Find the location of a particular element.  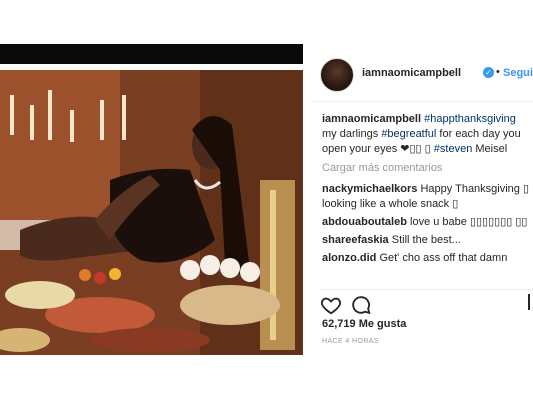

comment-item: abdouaboutaleb love u babe ▯▯▯▯▯▯▯ ▯▯ is located at coordinates (427, 222).